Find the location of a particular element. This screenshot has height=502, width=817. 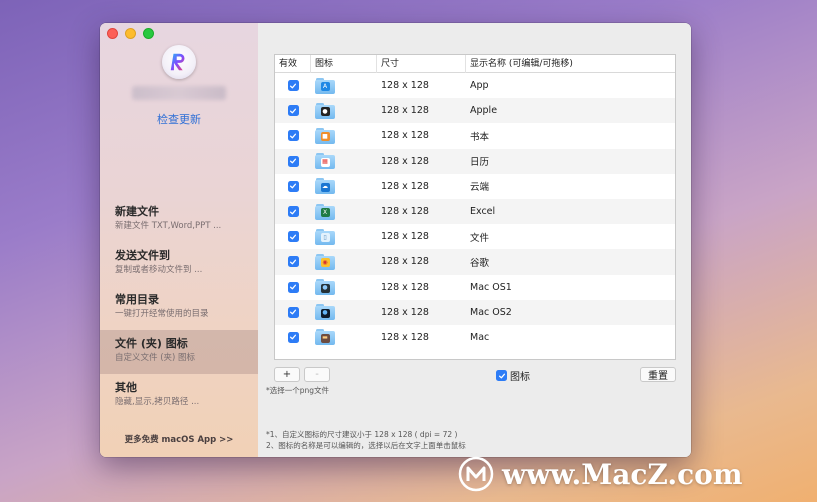

column-header-icon: 图标 is located at coordinates (344, 64).